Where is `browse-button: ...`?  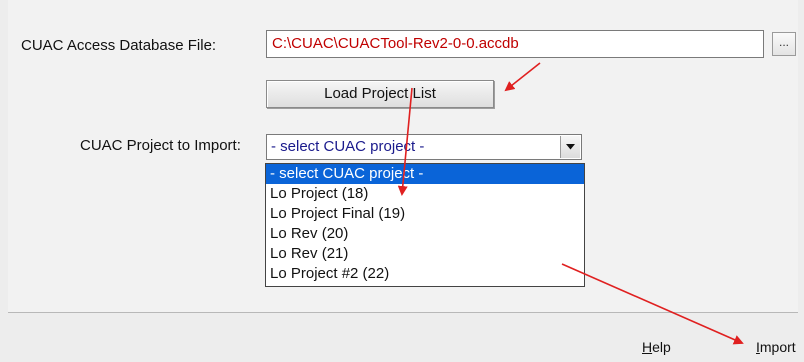 browse-button: ... is located at coordinates (784, 44).